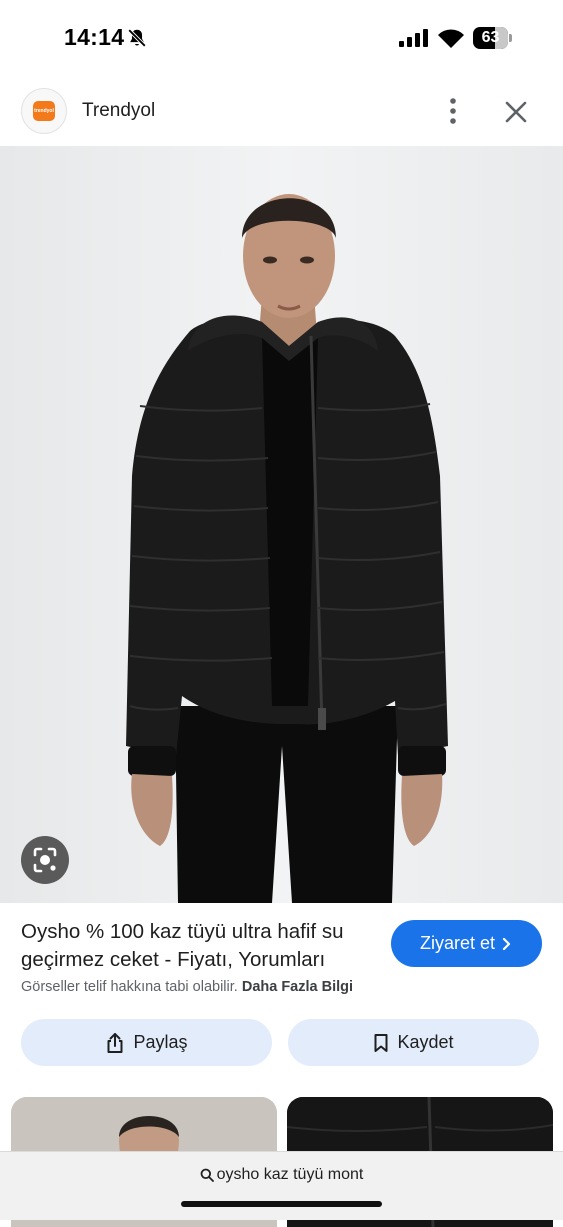  Describe the element at coordinates (290, 1174) in the screenshot. I see `search-query: oysho kaz tüyü mont` at that location.